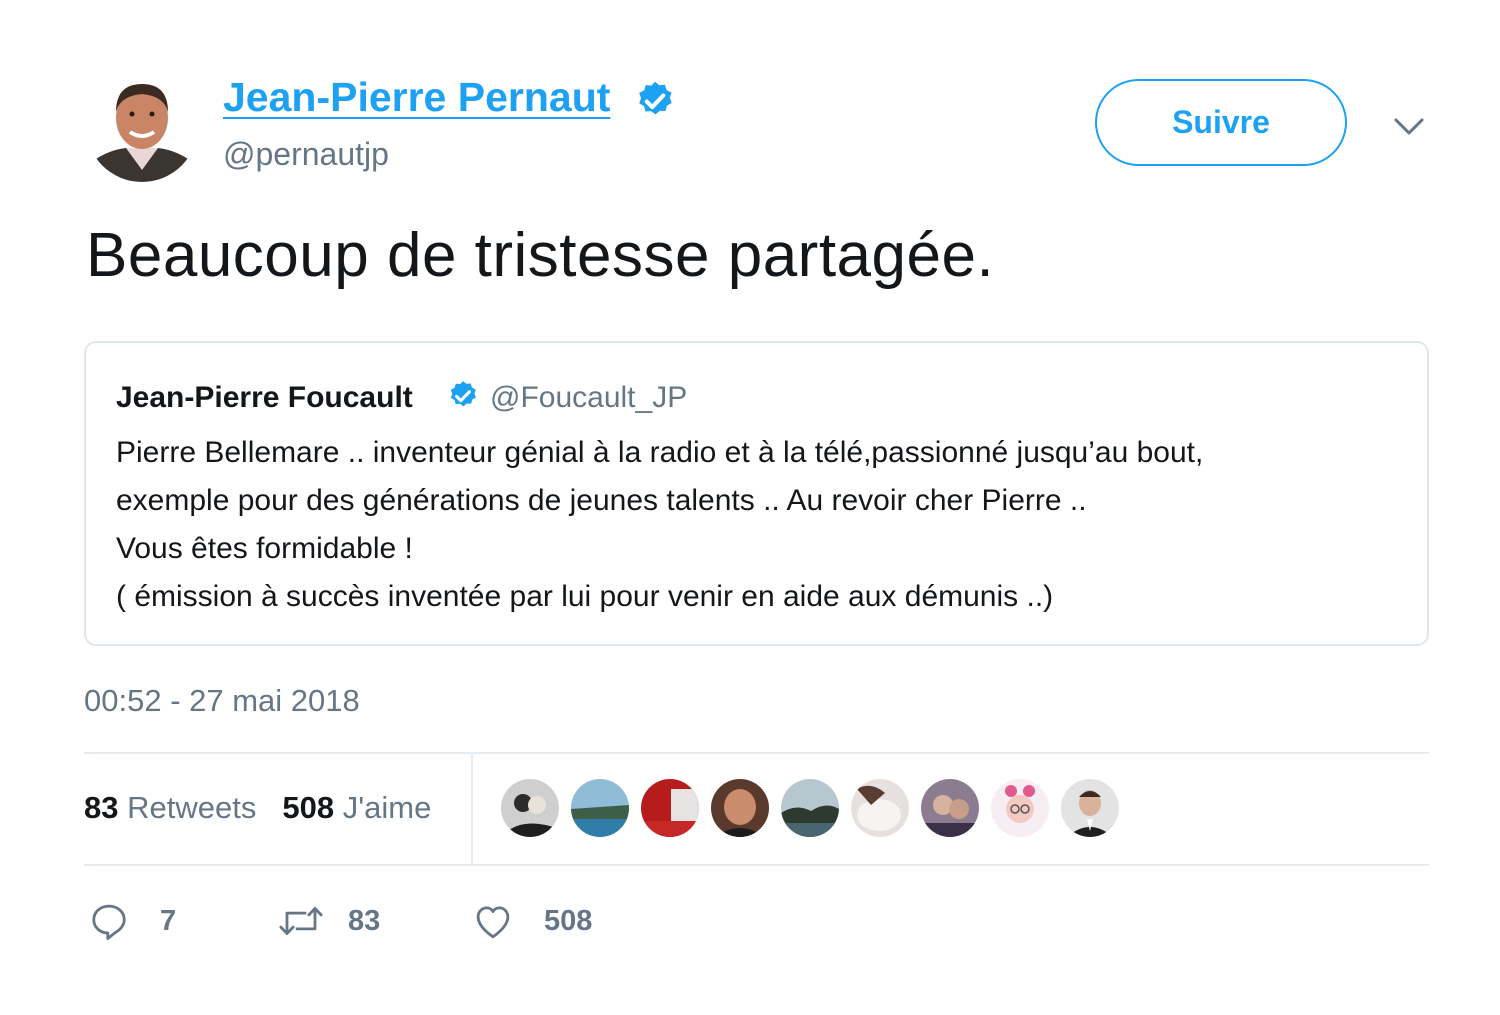  I want to click on likes-stat: 508 J'aime, so click(356, 808).